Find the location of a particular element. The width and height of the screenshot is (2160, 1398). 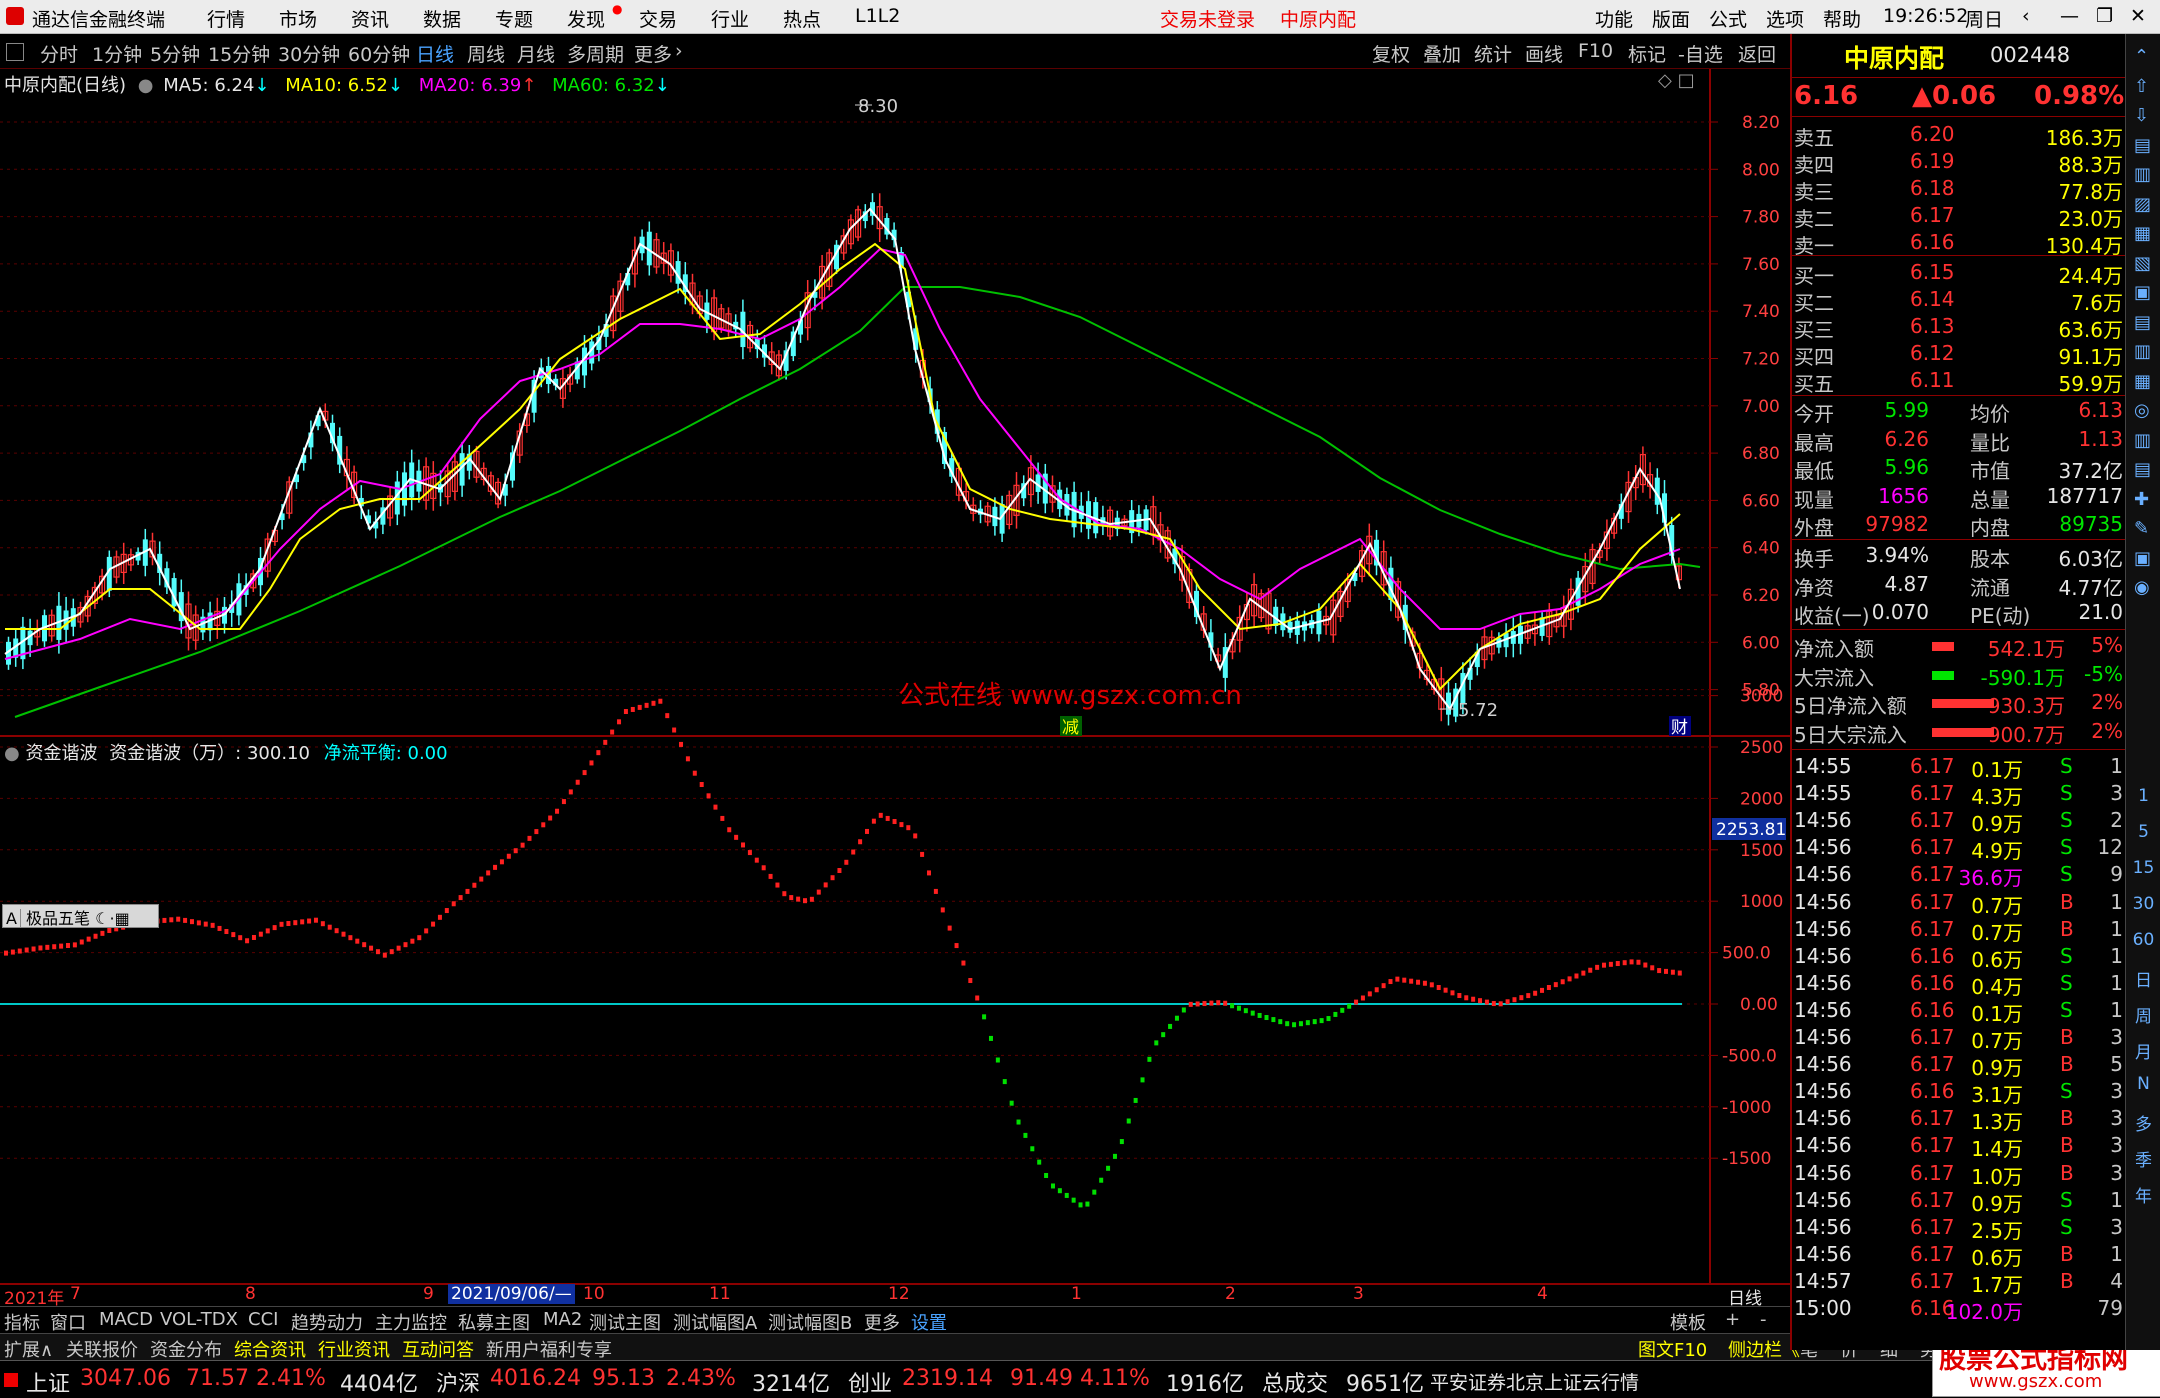

restore-icon: ❐ is located at coordinates (2104, 16).